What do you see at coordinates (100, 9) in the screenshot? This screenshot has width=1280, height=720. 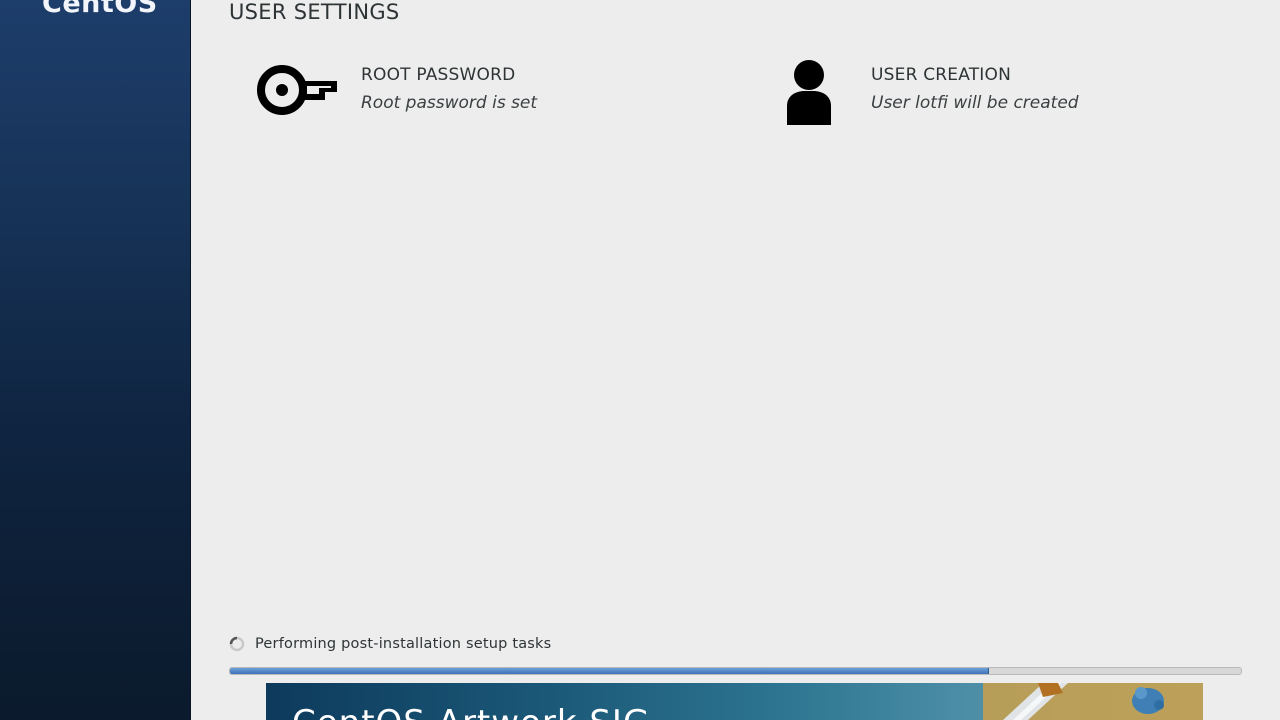 I see `centos-logo: CentOS` at bounding box center [100, 9].